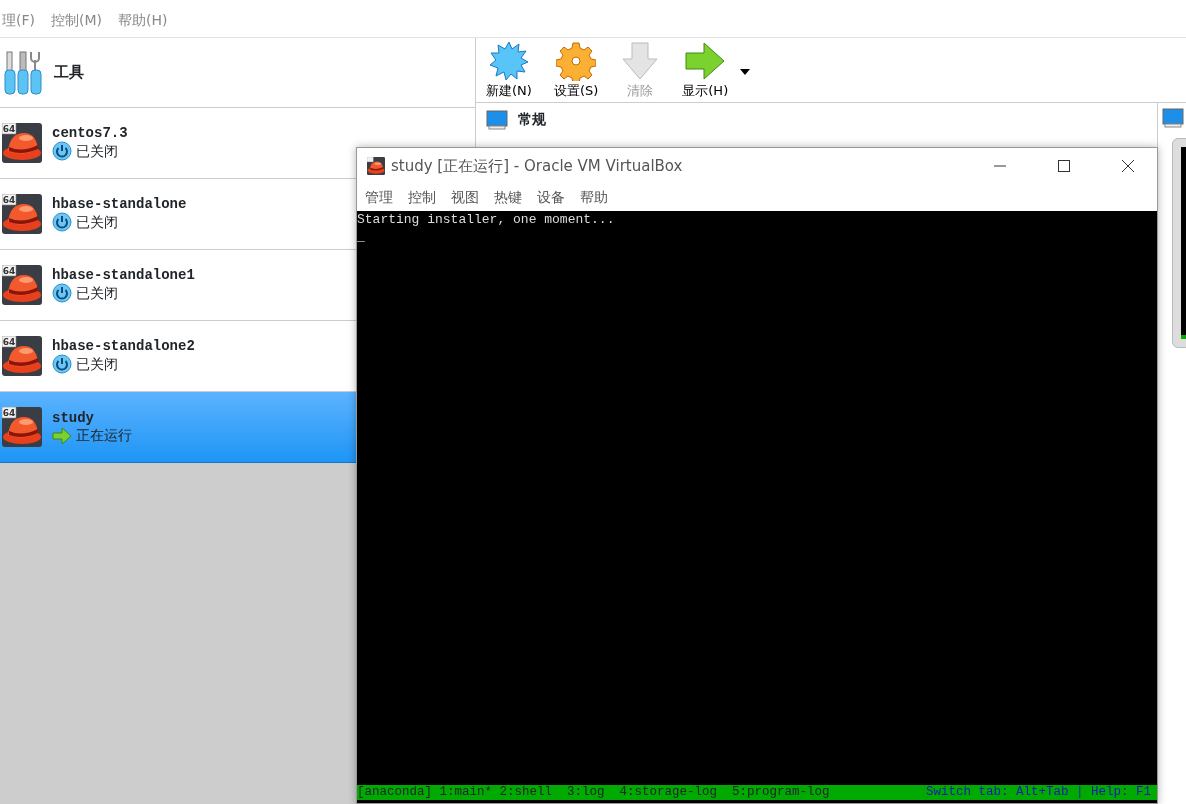 The height and width of the screenshot is (804, 1186). What do you see at coordinates (23, 72) in the screenshot?
I see `tools-icon` at bounding box center [23, 72].